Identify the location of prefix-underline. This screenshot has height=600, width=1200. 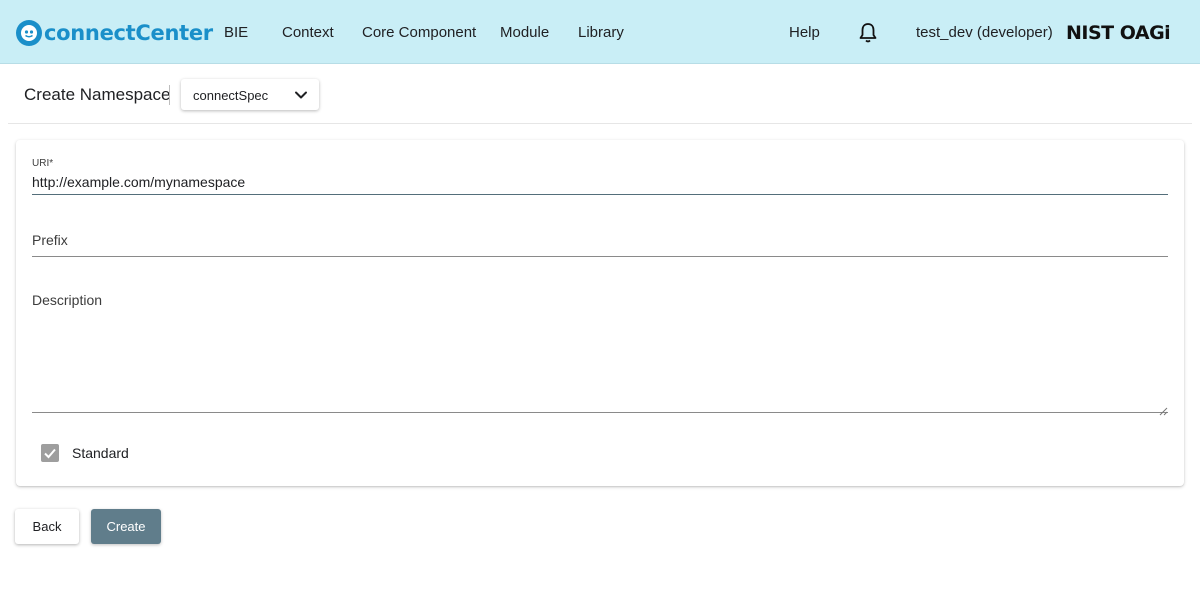
(600, 256).